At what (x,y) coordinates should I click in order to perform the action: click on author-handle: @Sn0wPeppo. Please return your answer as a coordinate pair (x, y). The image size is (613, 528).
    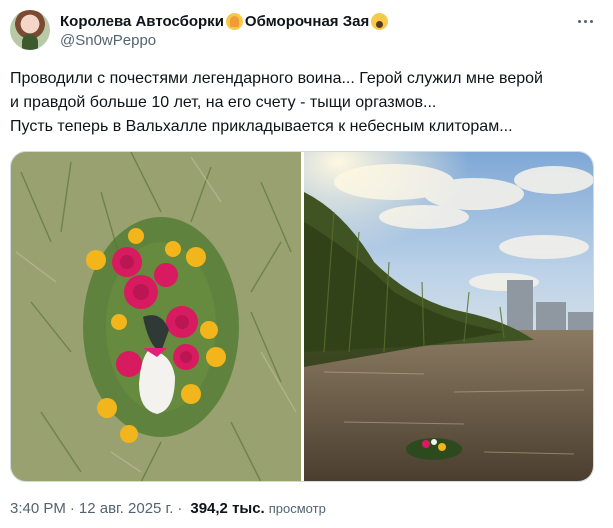
    Looking at the image, I should click on (108, 40).